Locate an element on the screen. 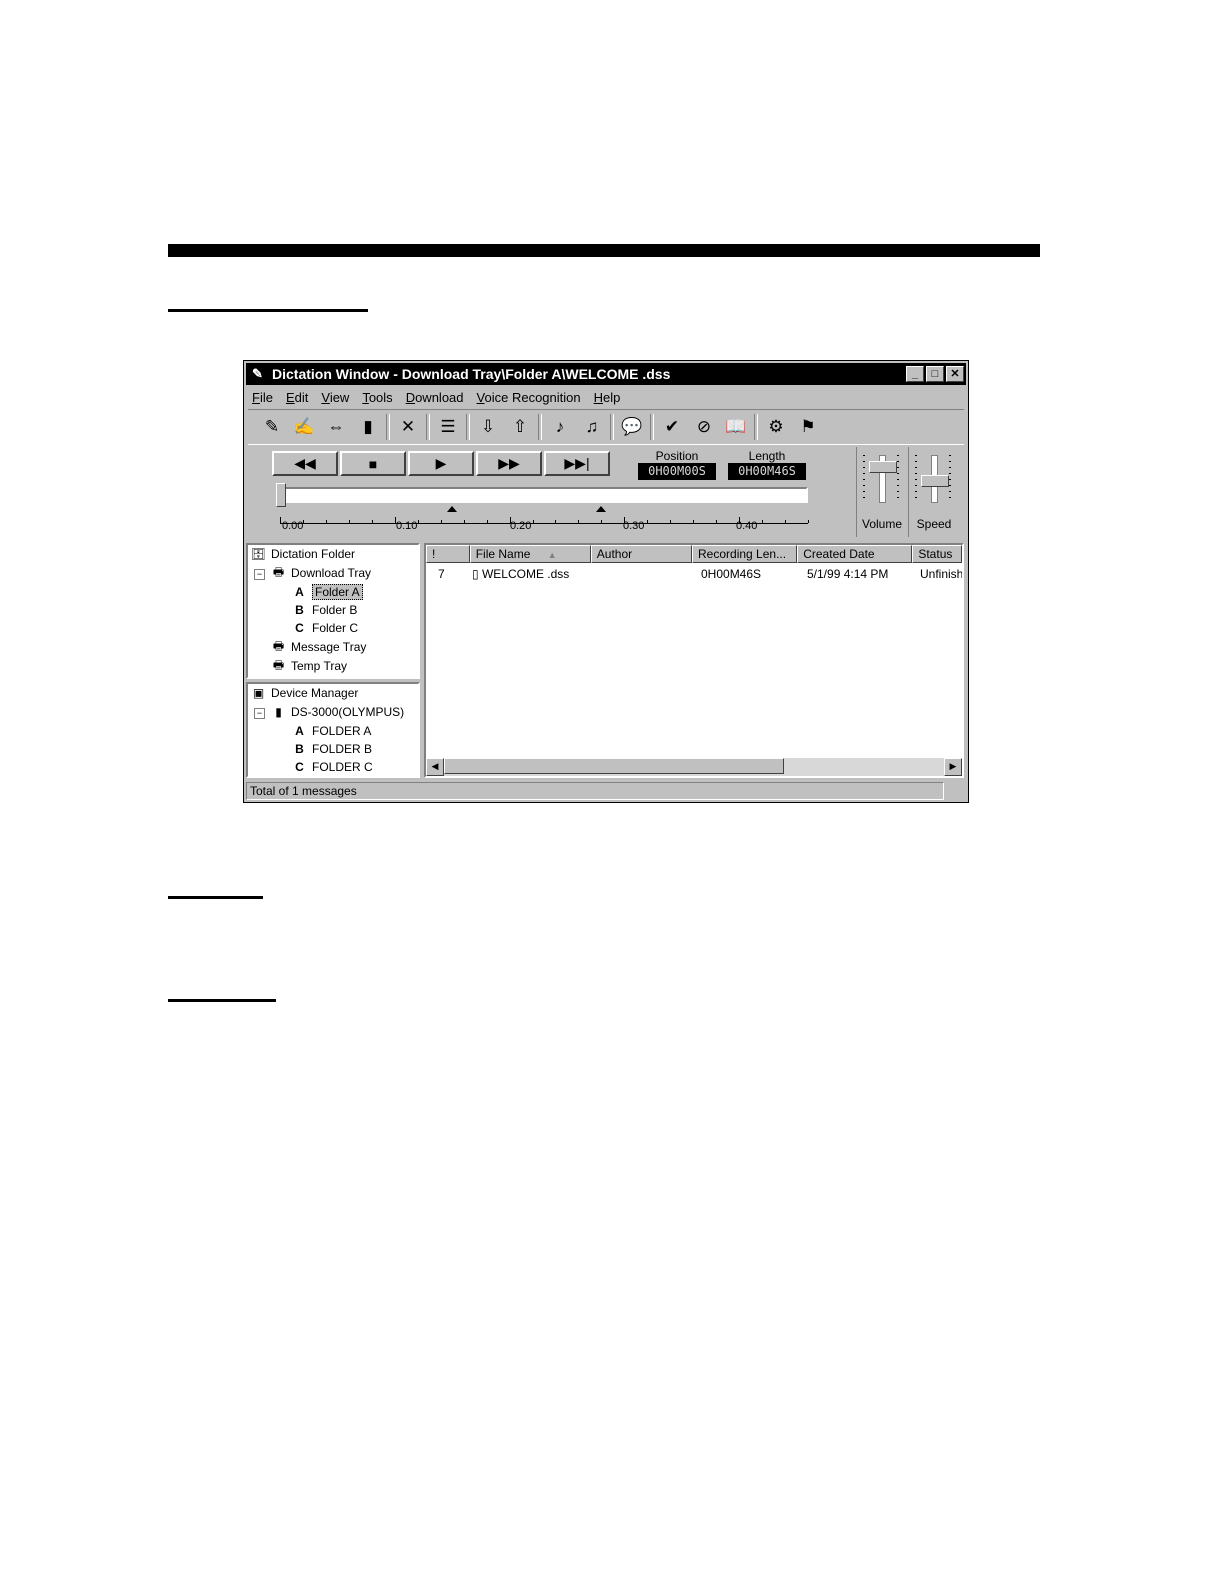  toolbar: ✎ ✍ ⇔ ▮ ✕ ☰ ⇩ ⇧ ♪ ♫ 💬 ✔ ⊘ 📖 ⚙ ⚑ is located at coordinates (606, 427).